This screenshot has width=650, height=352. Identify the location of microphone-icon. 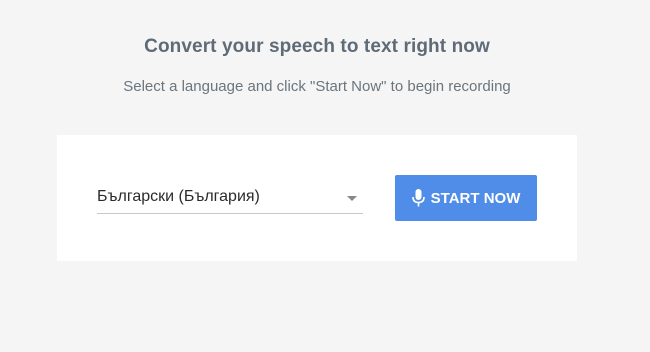
(418, 198).